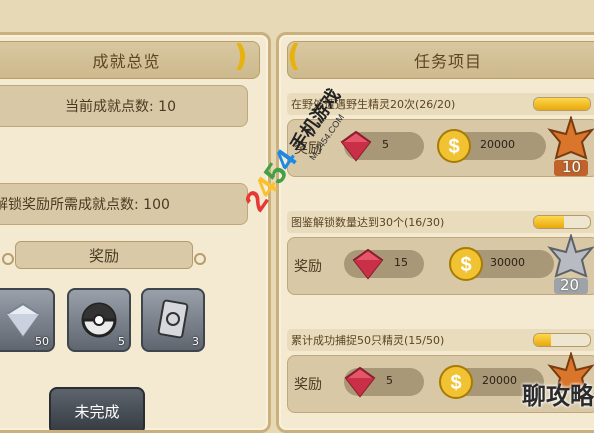 This screenshot has height=433, width=594. What do you see at coordinates (294, 56) in the screenshot?
I see `header-hook-icon: (` at bounding box center [294, 56].